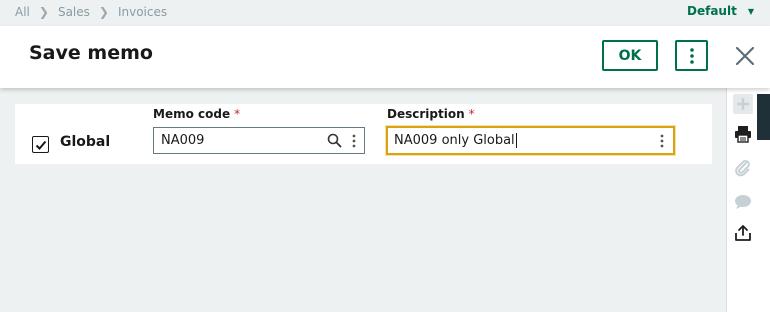 This screenshot has width=770, height=312. I want to click on dialog-title: Save memo, so click(91, 53).